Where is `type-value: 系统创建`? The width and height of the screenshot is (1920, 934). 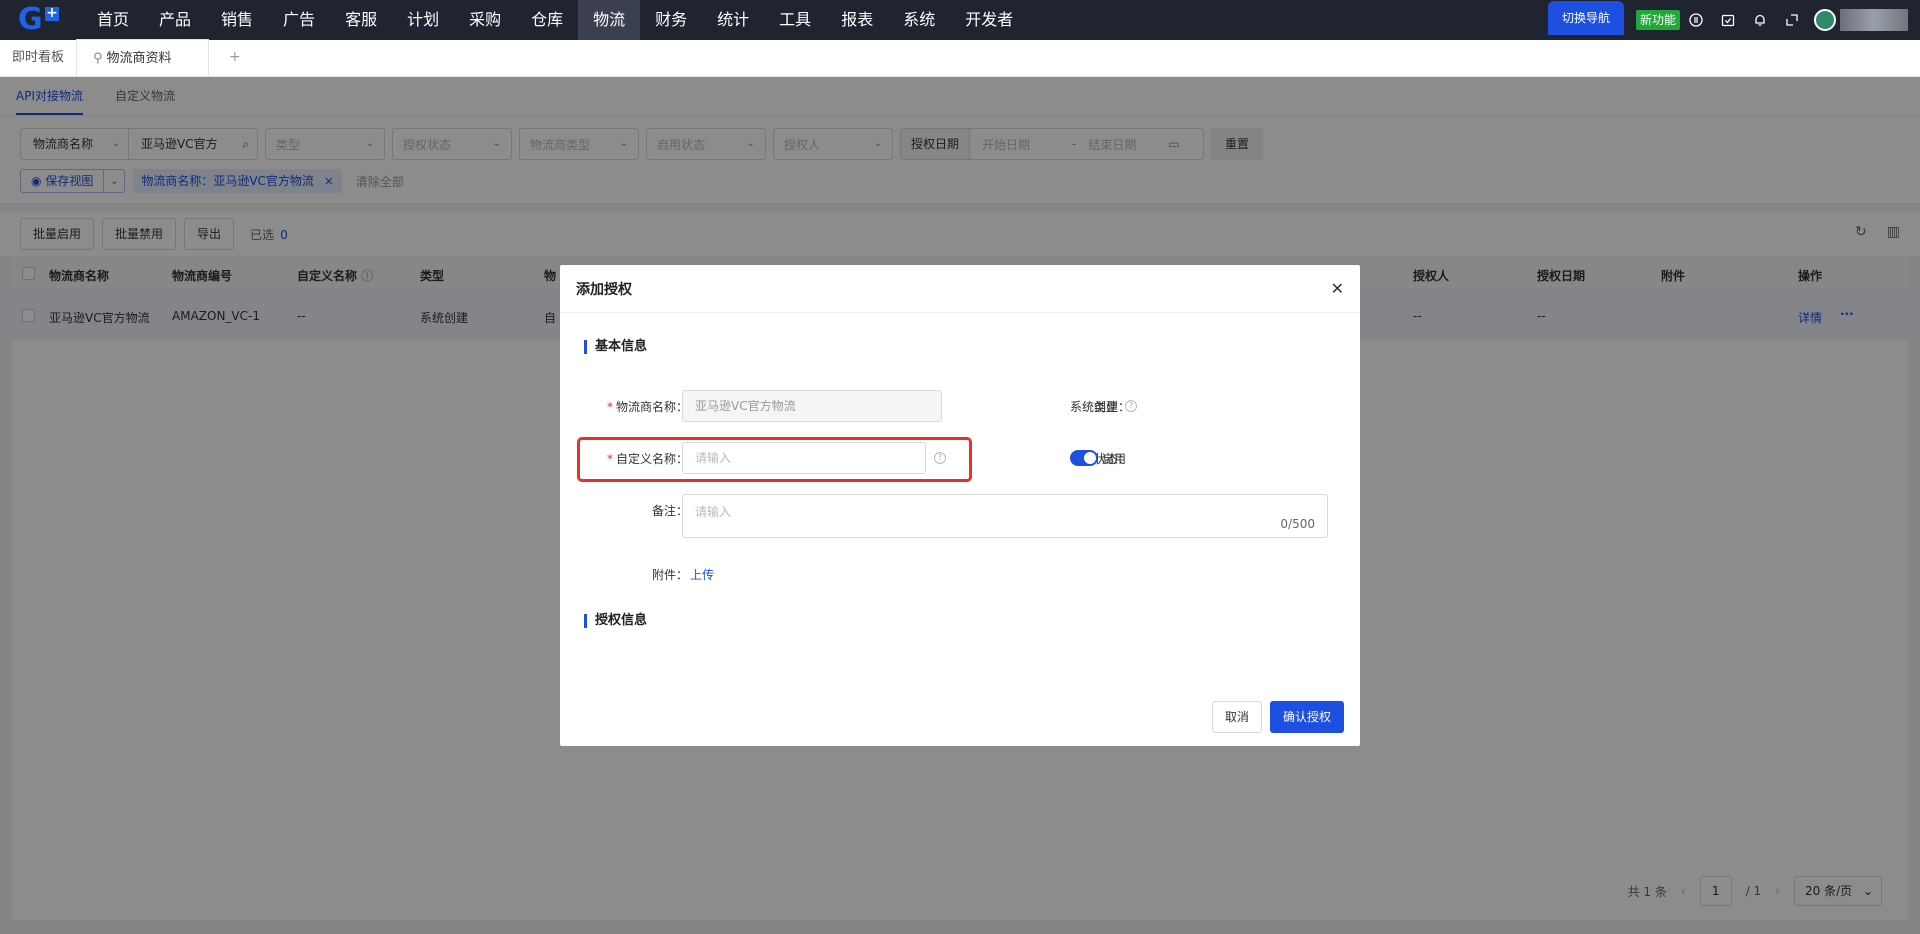 type-value: 系统创建 is located at coordinates (1094, 406).